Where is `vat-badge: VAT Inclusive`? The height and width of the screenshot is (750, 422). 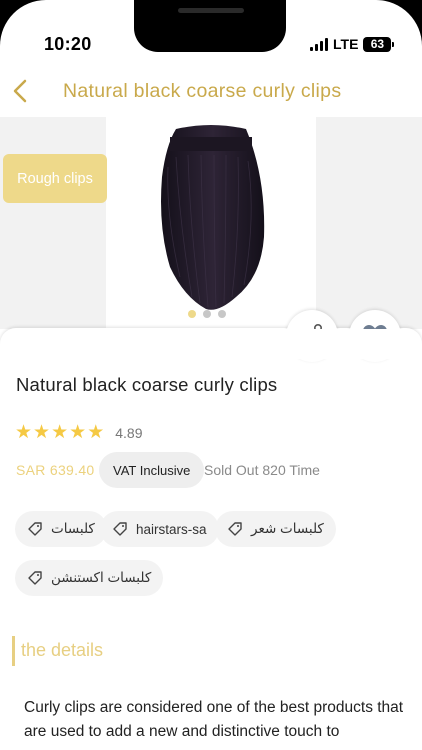
vat-badge: VAT Inclusive is located at coordinates (152, 470).